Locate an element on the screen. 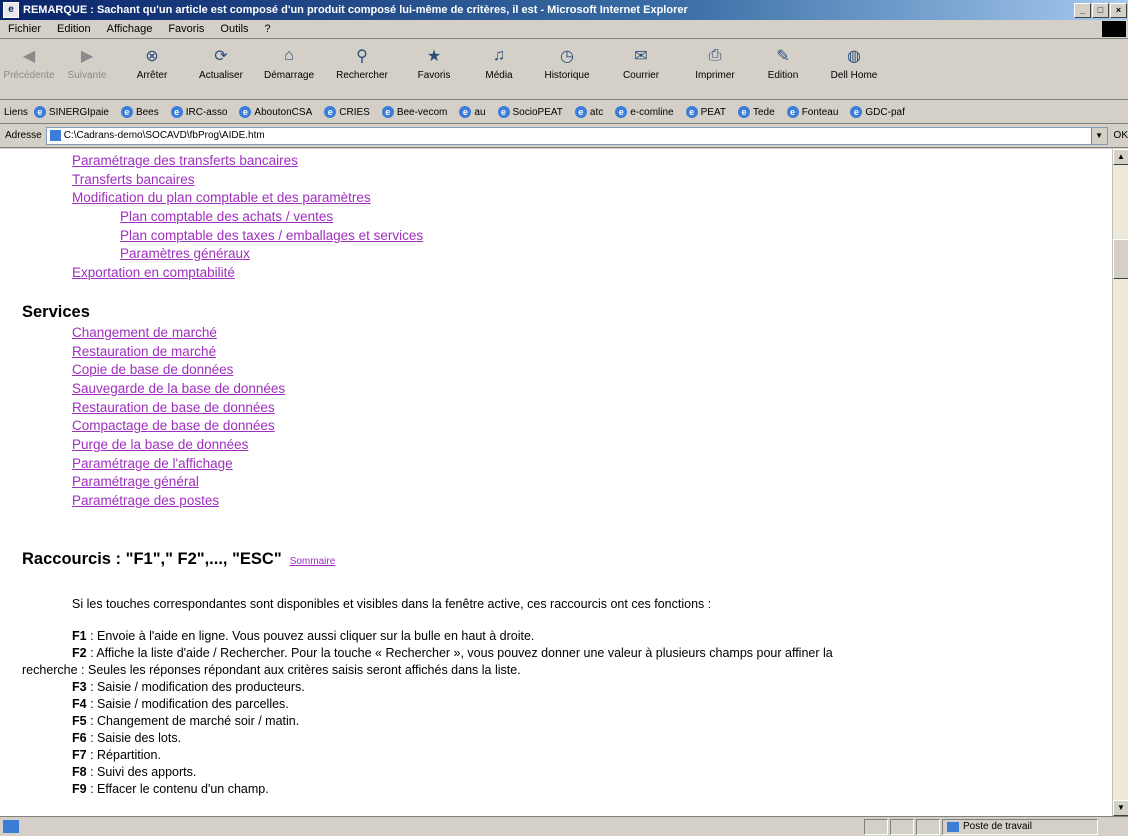 The height and width of the screenshot is (836, 1128). close-button: × is located at coordinates (1118, 10).